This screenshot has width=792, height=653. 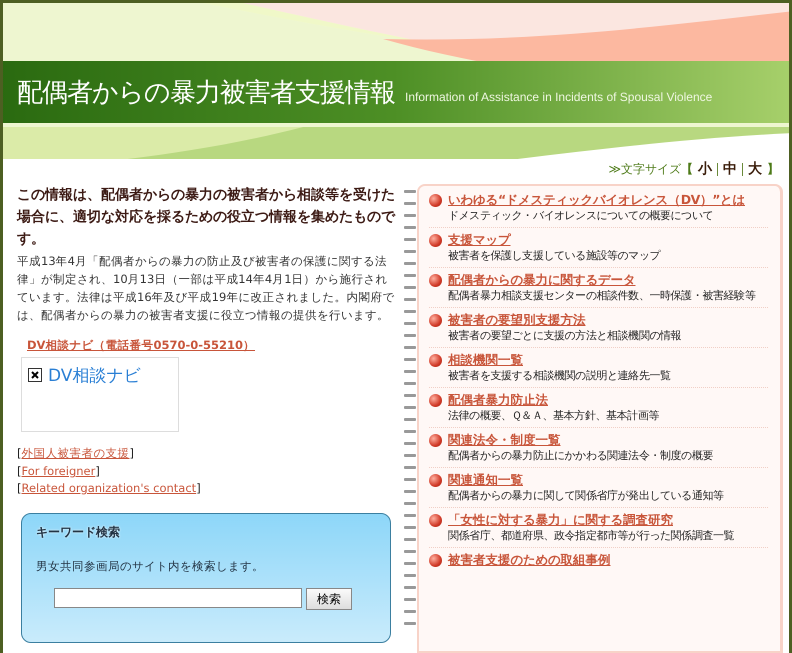 What do you see at coordinates (754, 169) in the screenshot?
I see `font-size-link: 大` at bounding box center [754, 169].